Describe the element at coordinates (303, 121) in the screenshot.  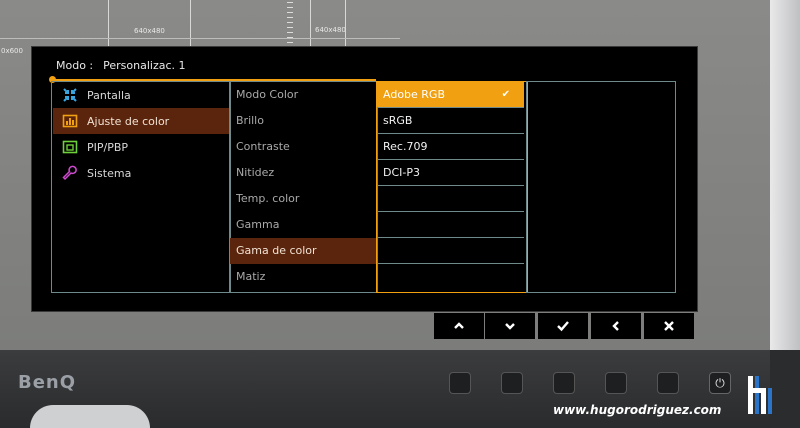
I see `submenu-item: Brillo` at that location.